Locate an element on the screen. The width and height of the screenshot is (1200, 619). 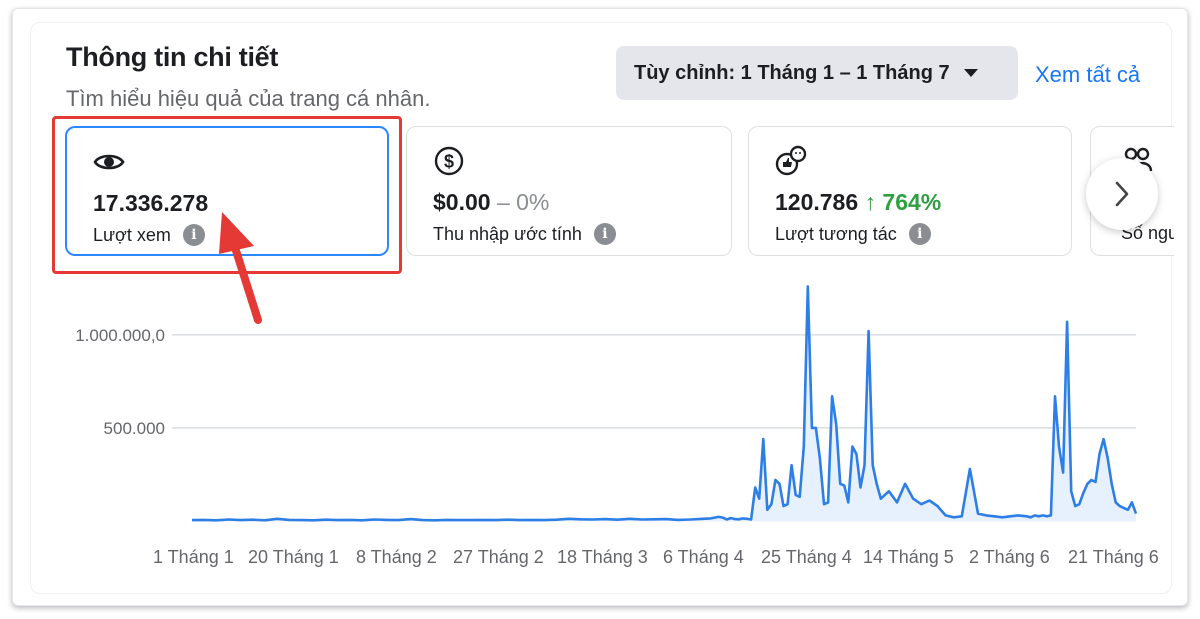
next-metrics-button is located at coordinates (1122, 194).